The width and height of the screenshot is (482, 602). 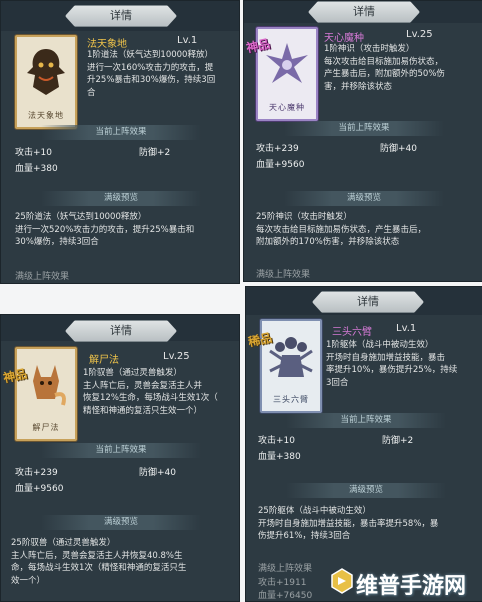 What do you see at coordinates (291, 399) in the screenshot?
I see `card-name: 三头六臂` at bounding box center [291, 399].